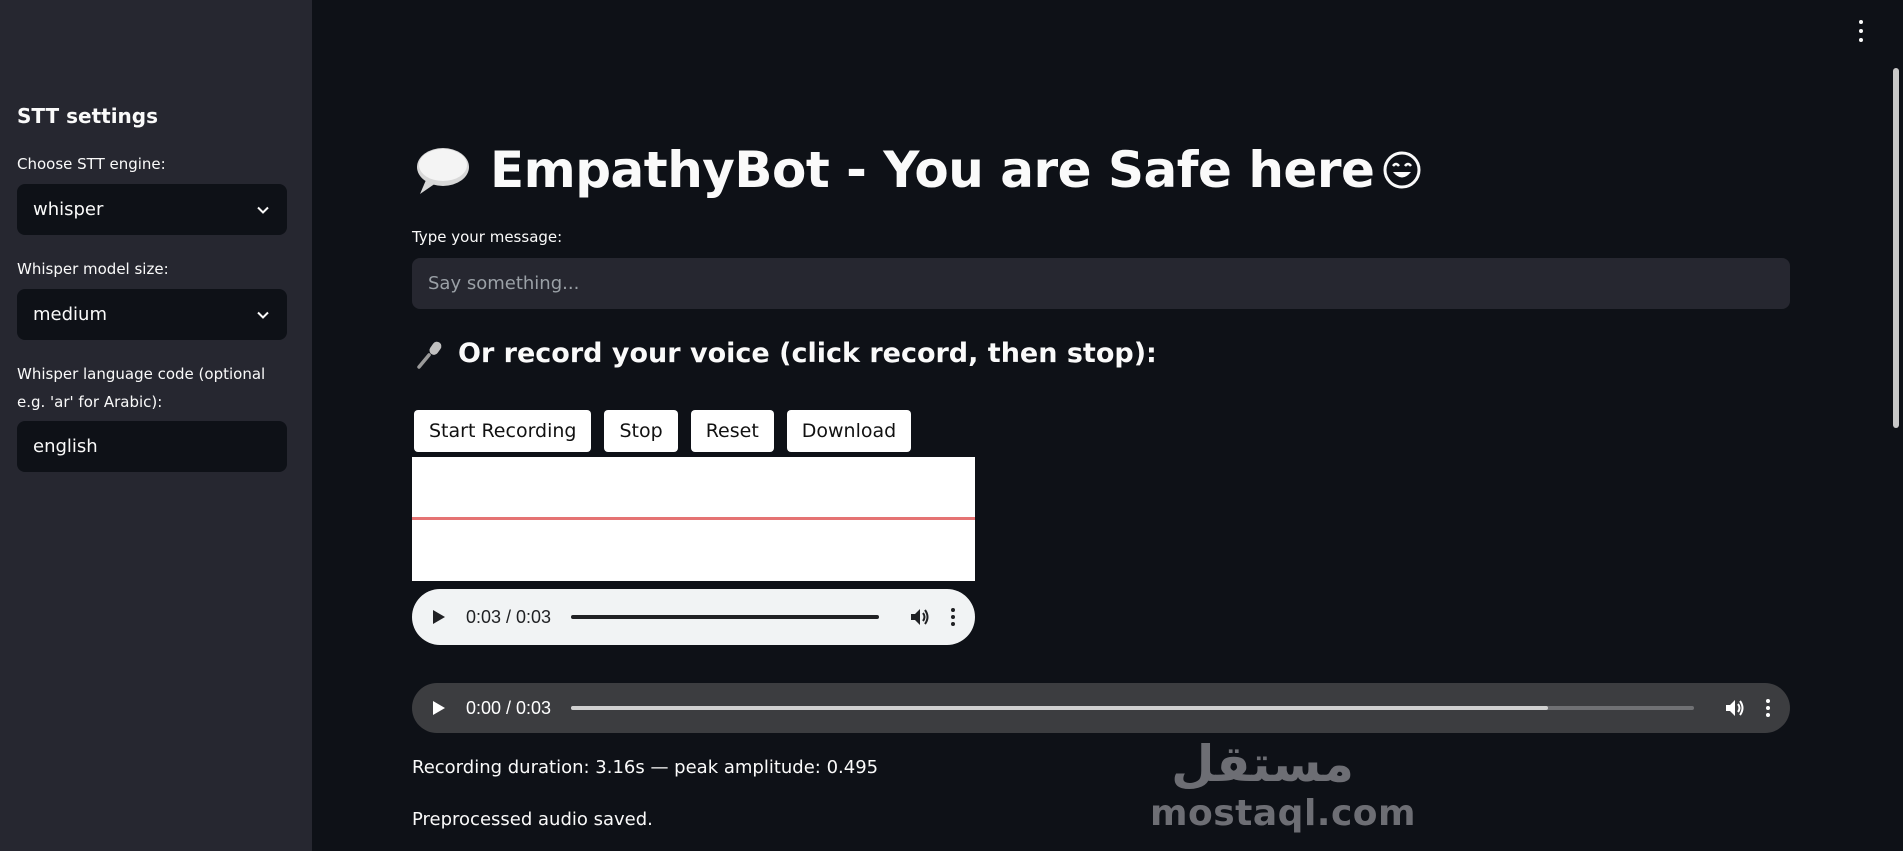 This screenshot has width=1903, height=851. I want to click on model-select: medium, so click(152, 314).